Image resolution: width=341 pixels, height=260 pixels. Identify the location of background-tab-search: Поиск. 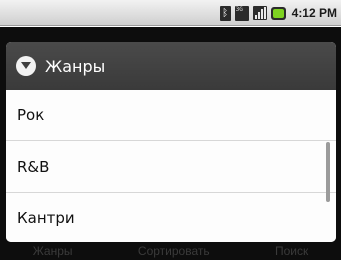
(292, 251).